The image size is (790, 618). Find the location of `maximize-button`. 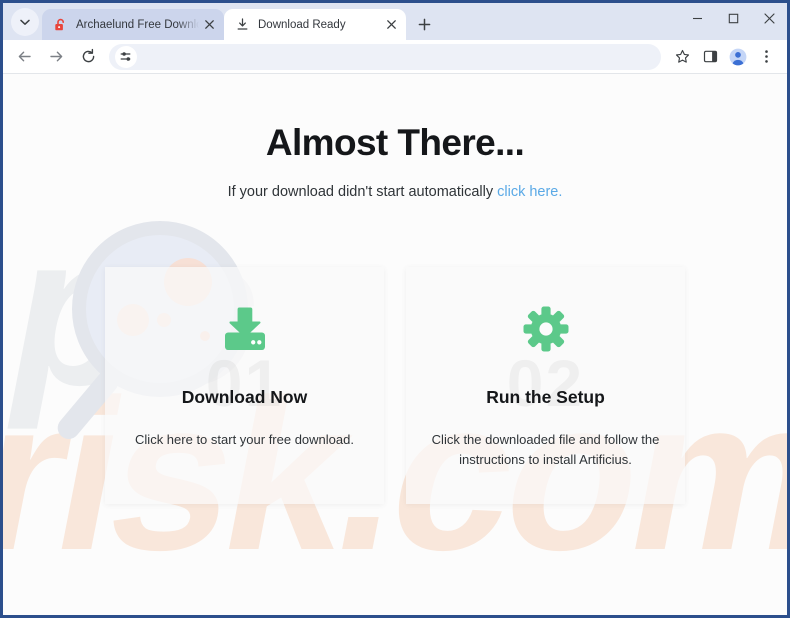

maximize-button is located at coordinates (733, 18).